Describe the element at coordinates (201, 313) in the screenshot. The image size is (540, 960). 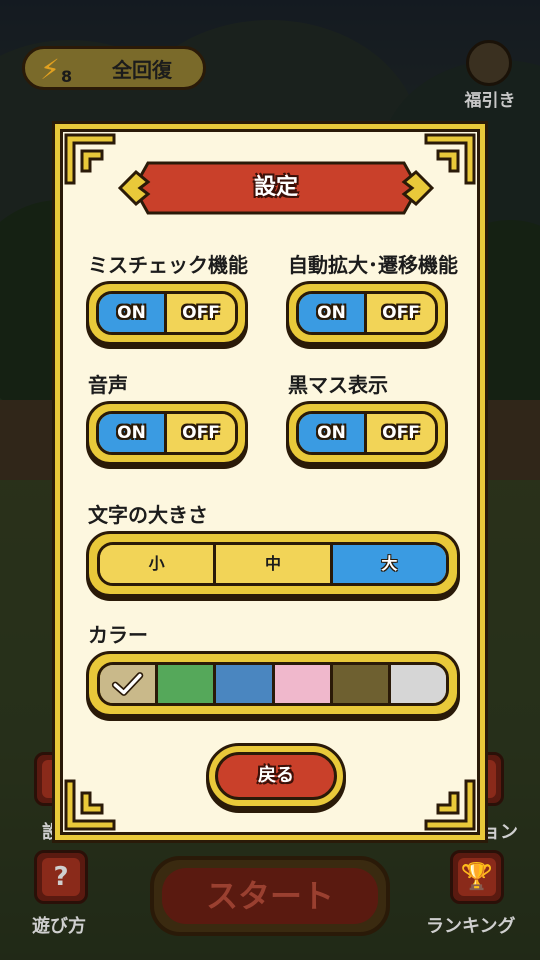
I see `miss-check-off: OFF` at that location.